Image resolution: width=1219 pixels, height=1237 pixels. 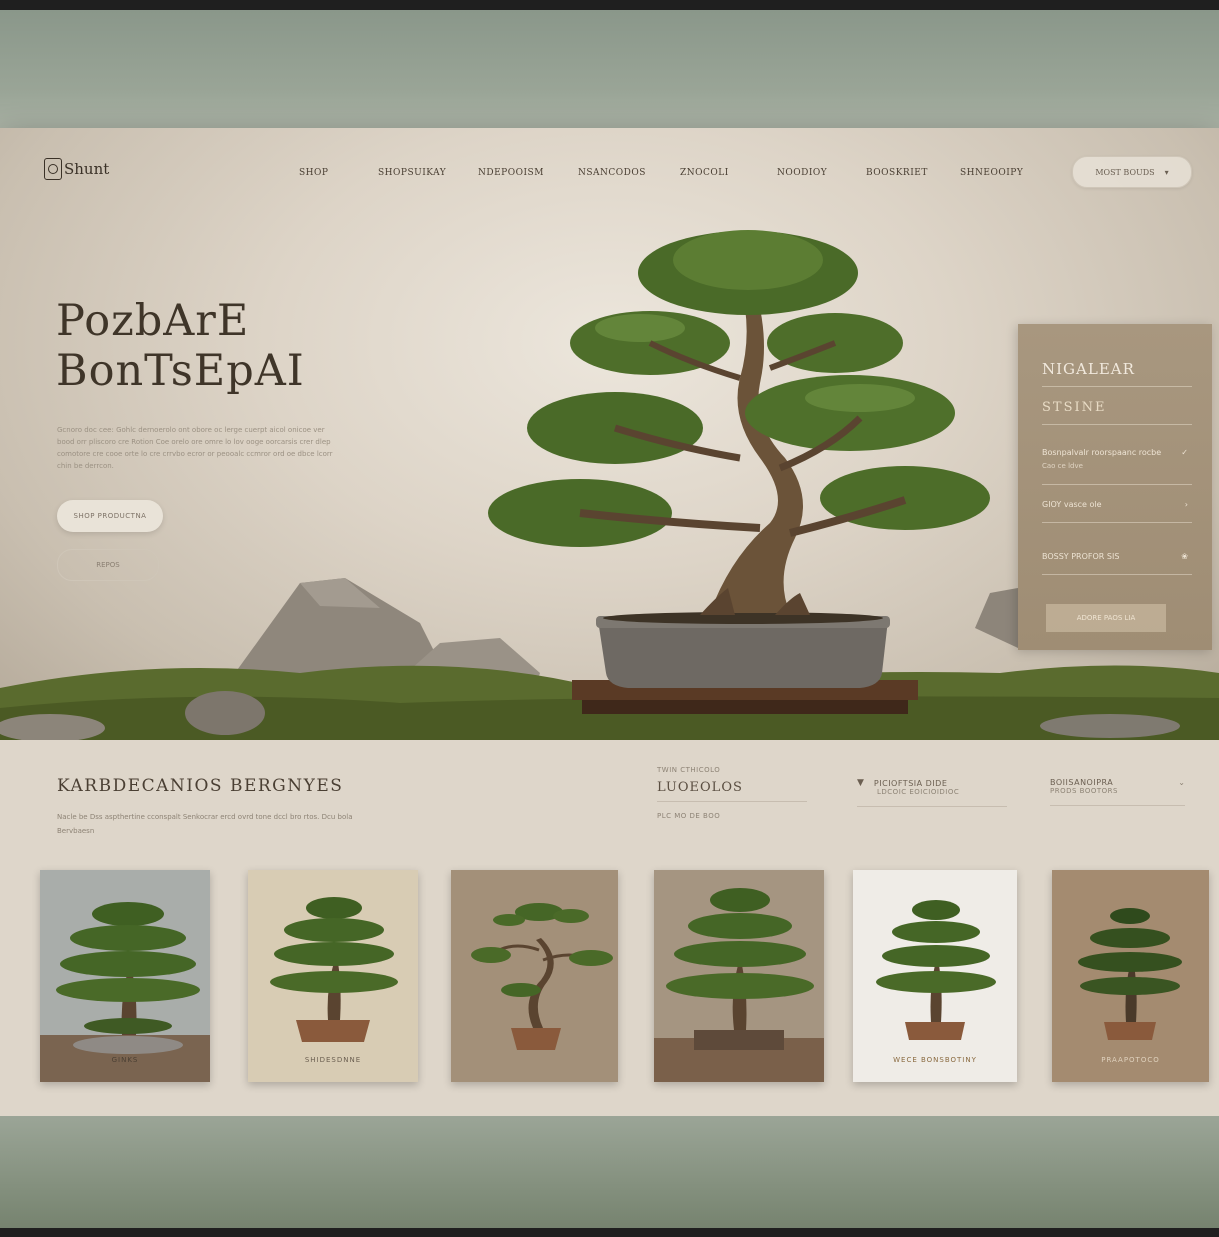 I want to click on leaf-icon: ❀, so click(x=1184, y=556).